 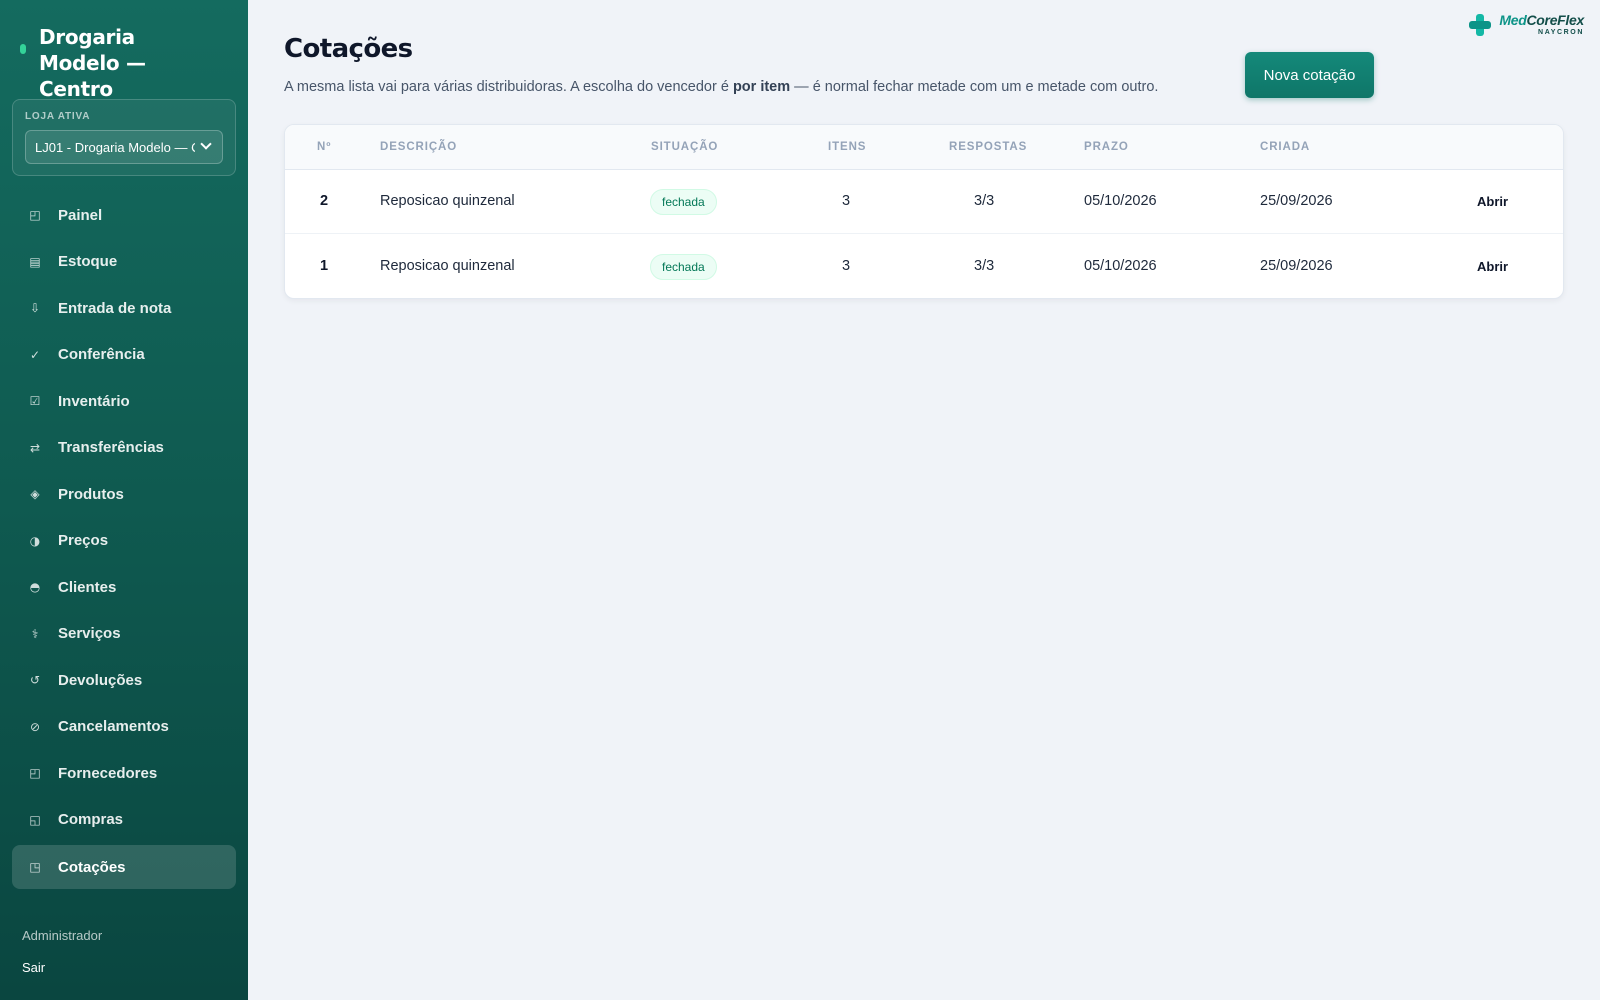 I want to click on cell-num: 1, so click(x=324, y=266).